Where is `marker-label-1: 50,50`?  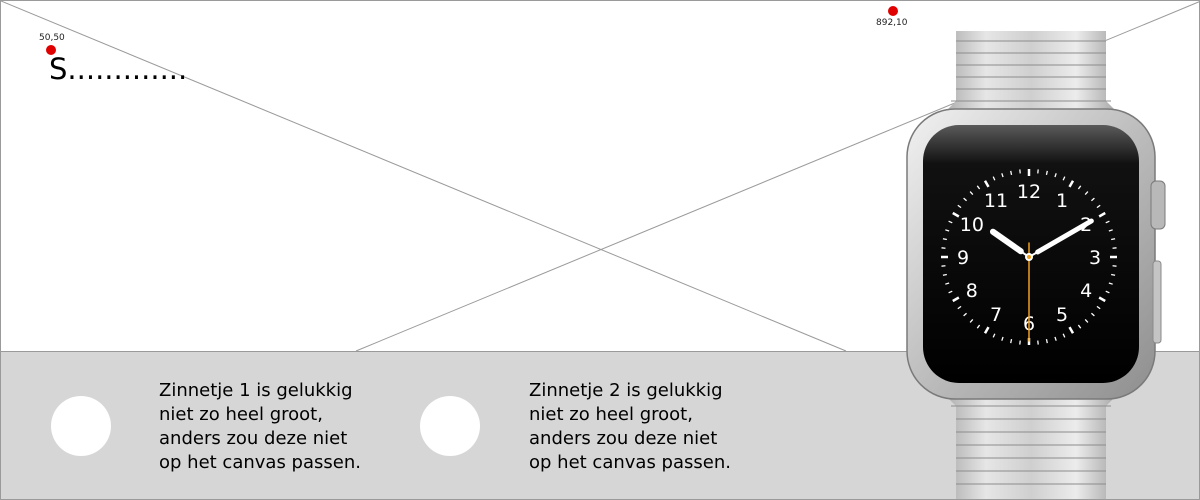 marker-label-1: 50,50 is located at coordinates (52, 38).